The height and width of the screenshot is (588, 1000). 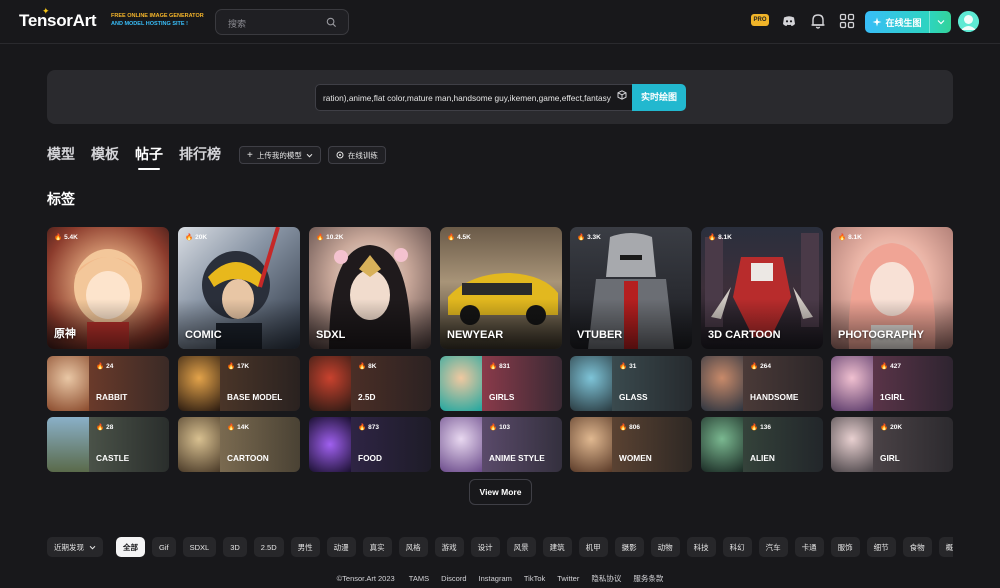 What do you see at coordinates (521, 547) in the screenshot?
I see `filter-chip: 风景` at bounding box center [521, 547].